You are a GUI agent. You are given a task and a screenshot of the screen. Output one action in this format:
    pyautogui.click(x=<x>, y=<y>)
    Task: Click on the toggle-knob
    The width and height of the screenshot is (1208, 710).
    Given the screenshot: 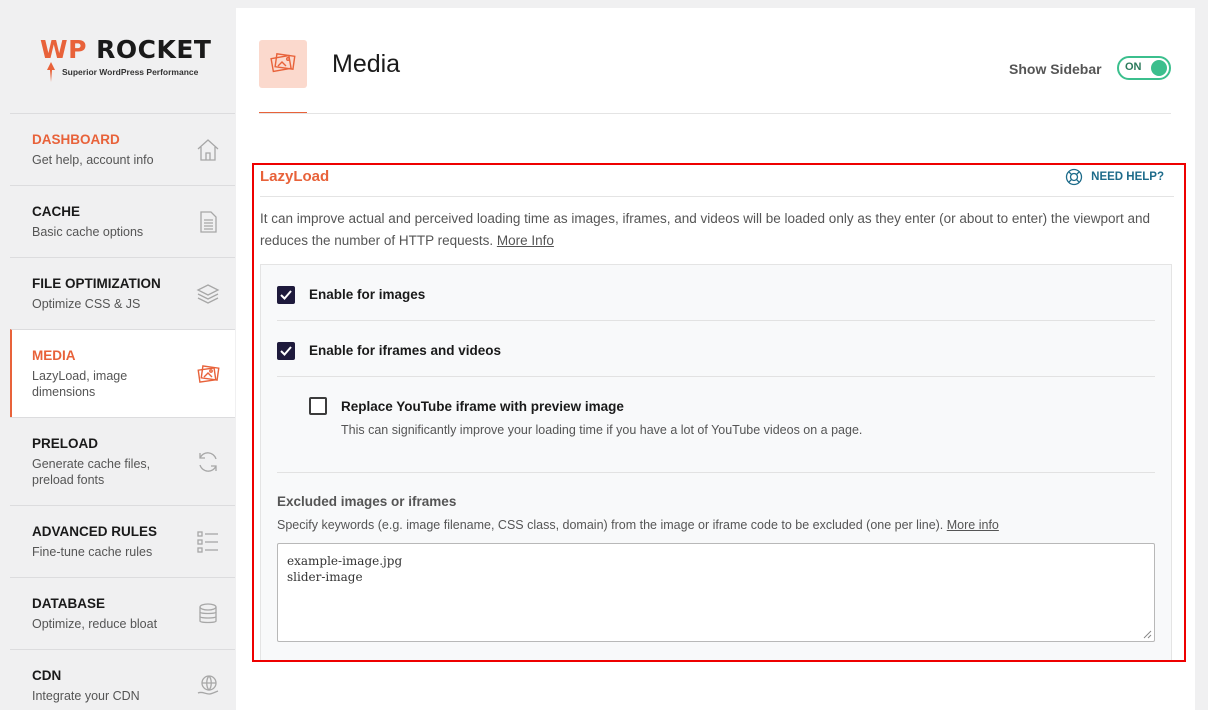 What is the action you would take?
    pyautogui.click(x=1159, y=68)
    